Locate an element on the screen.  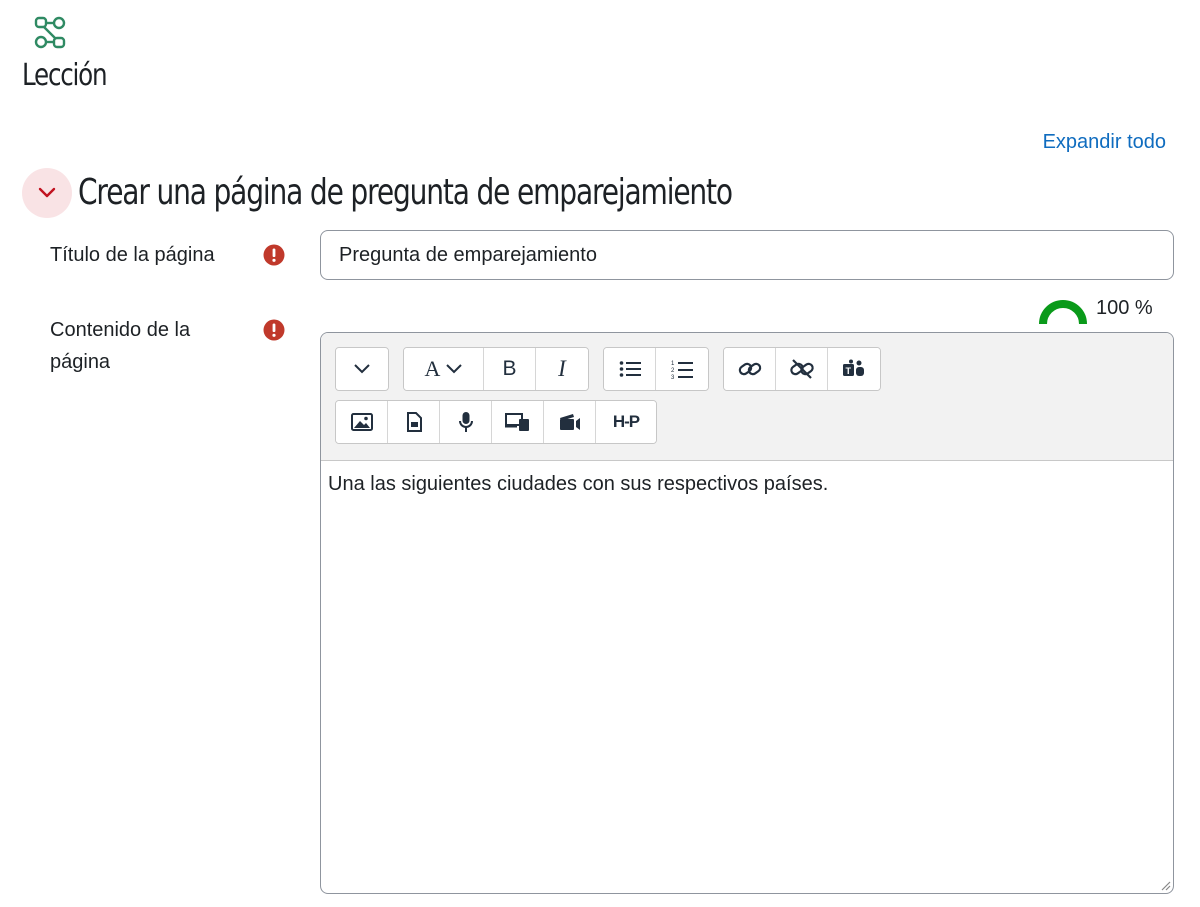
file-icon is located at coordinates (414, 422).